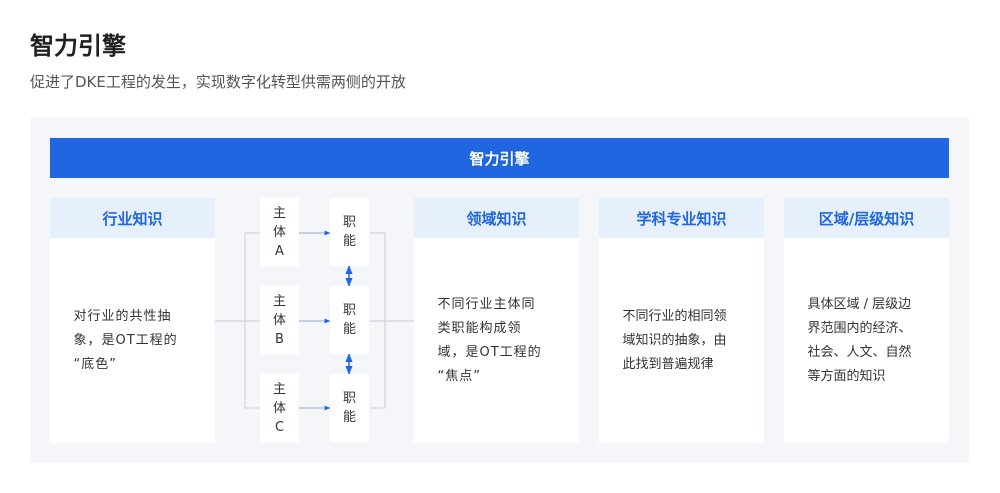 The width and height of the screenshot is (1000, 493). I want to click on card-industry-knowledge: 行业知识 对行业的共性抽 象，是OT工程的 “底色”, so click(132, 320).